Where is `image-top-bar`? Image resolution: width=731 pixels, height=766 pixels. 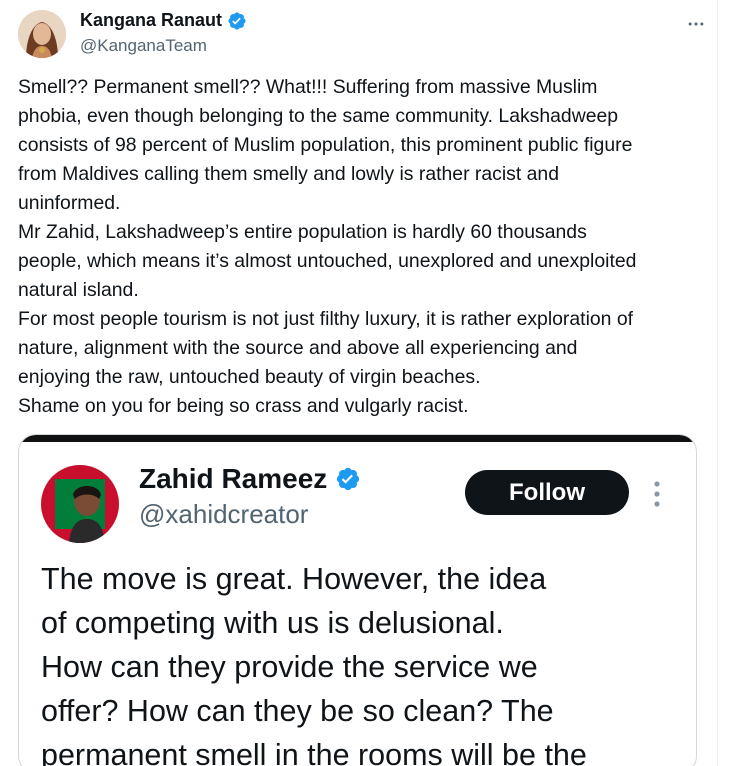
image-top-bar is located at coordinates (357, 438).